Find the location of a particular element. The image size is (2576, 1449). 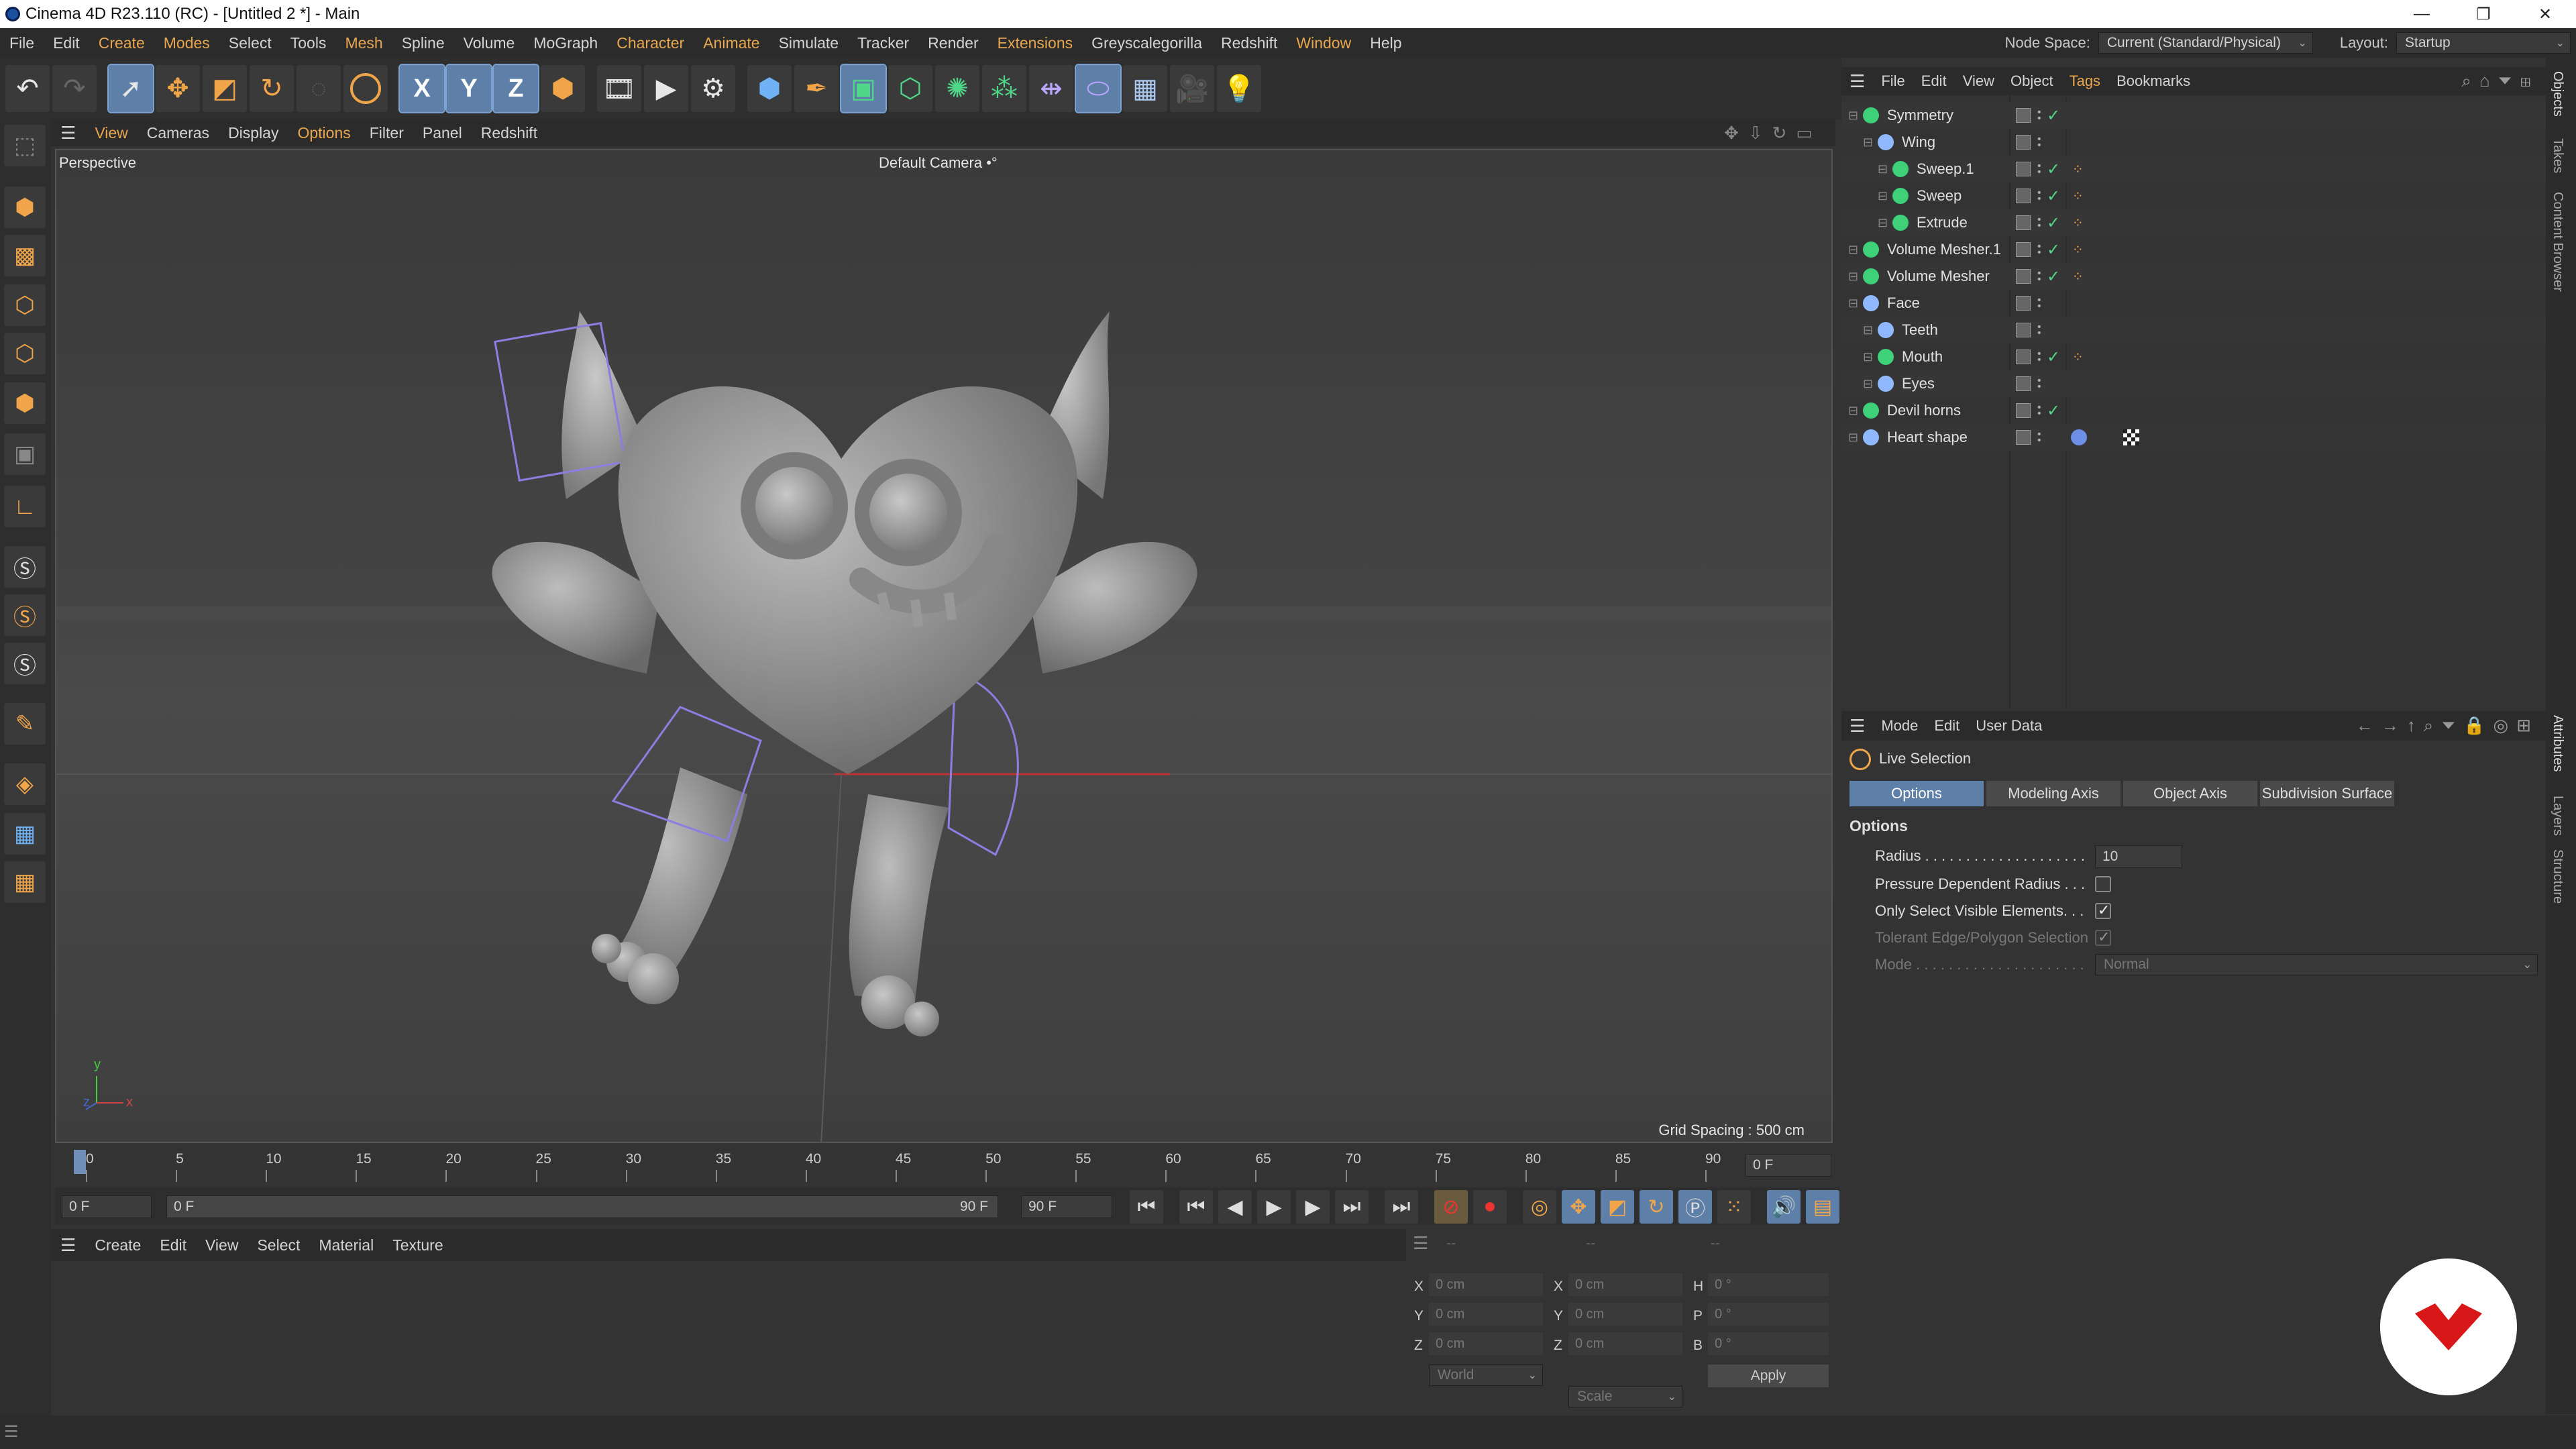

snap-settings-icon: Ⓢ is located at coordinates (25, 615).